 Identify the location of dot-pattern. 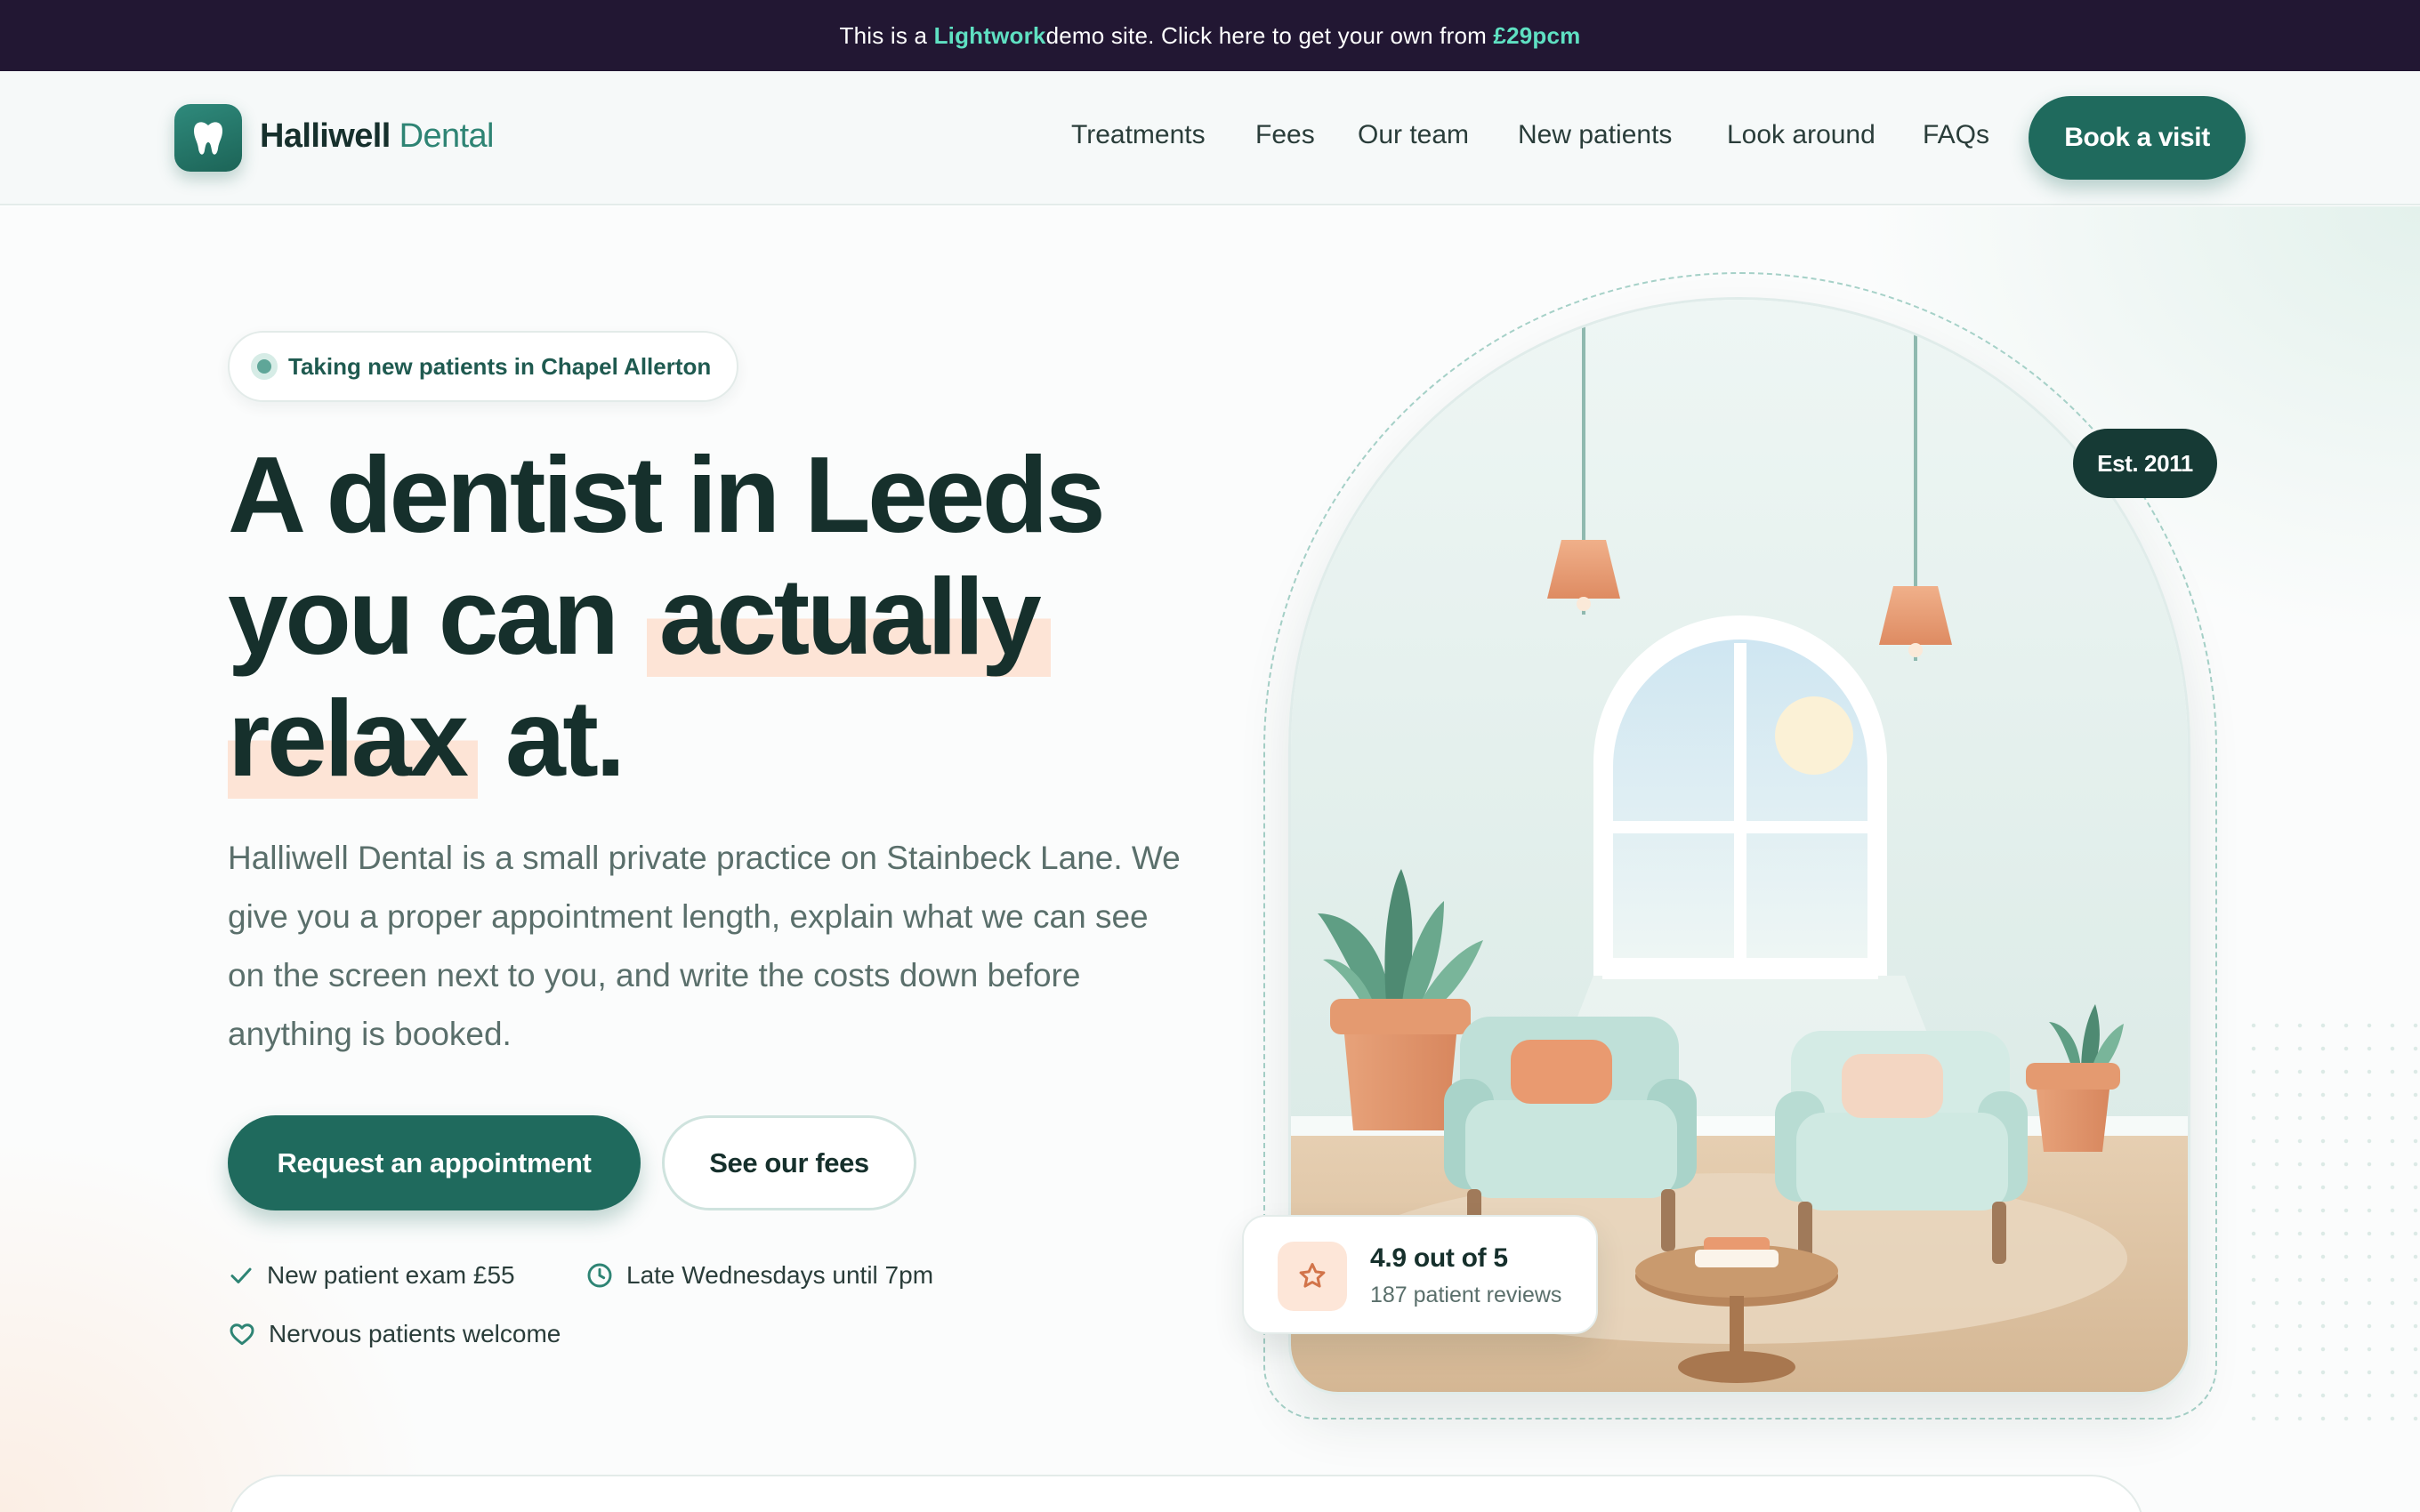
(2331, 1218).